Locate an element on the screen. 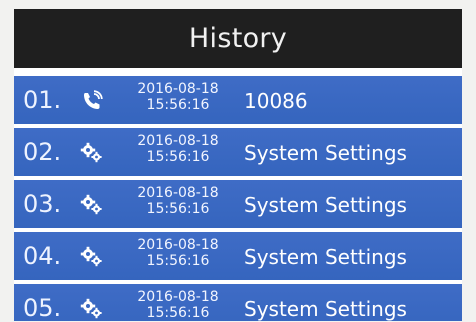 Image resolution: width=476 pixels, height=322 pixels. phone-icon is located at coordinates (92, 101).